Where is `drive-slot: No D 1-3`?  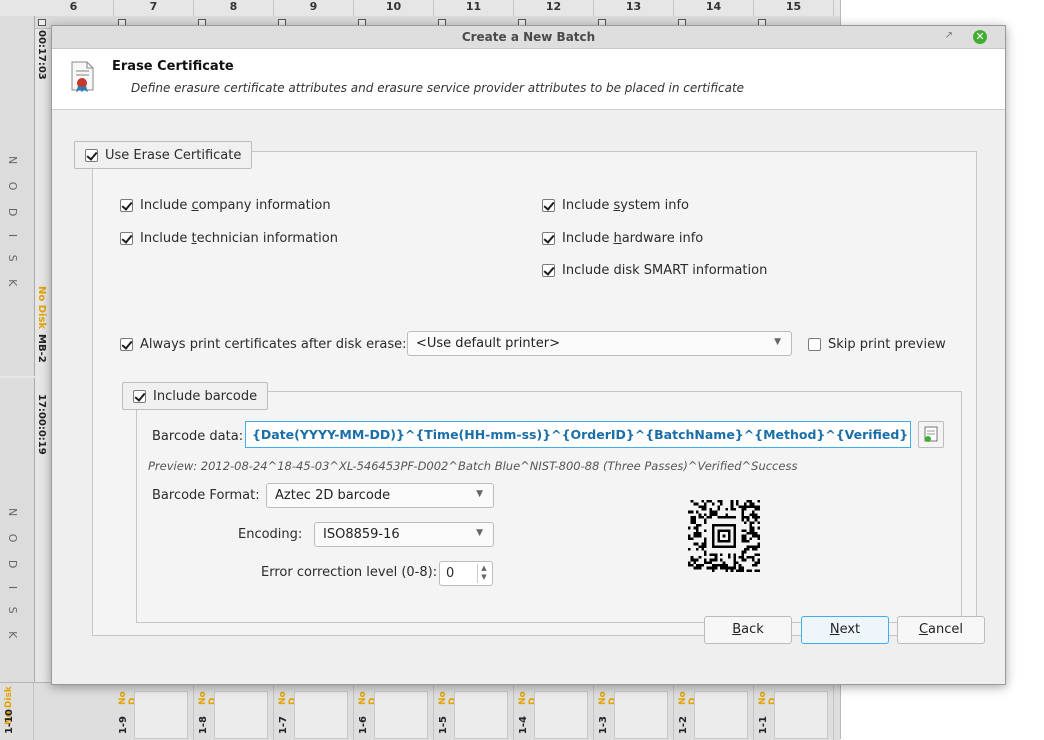 drive-slot: No D 1-3 is located at coordinates (634, 711).